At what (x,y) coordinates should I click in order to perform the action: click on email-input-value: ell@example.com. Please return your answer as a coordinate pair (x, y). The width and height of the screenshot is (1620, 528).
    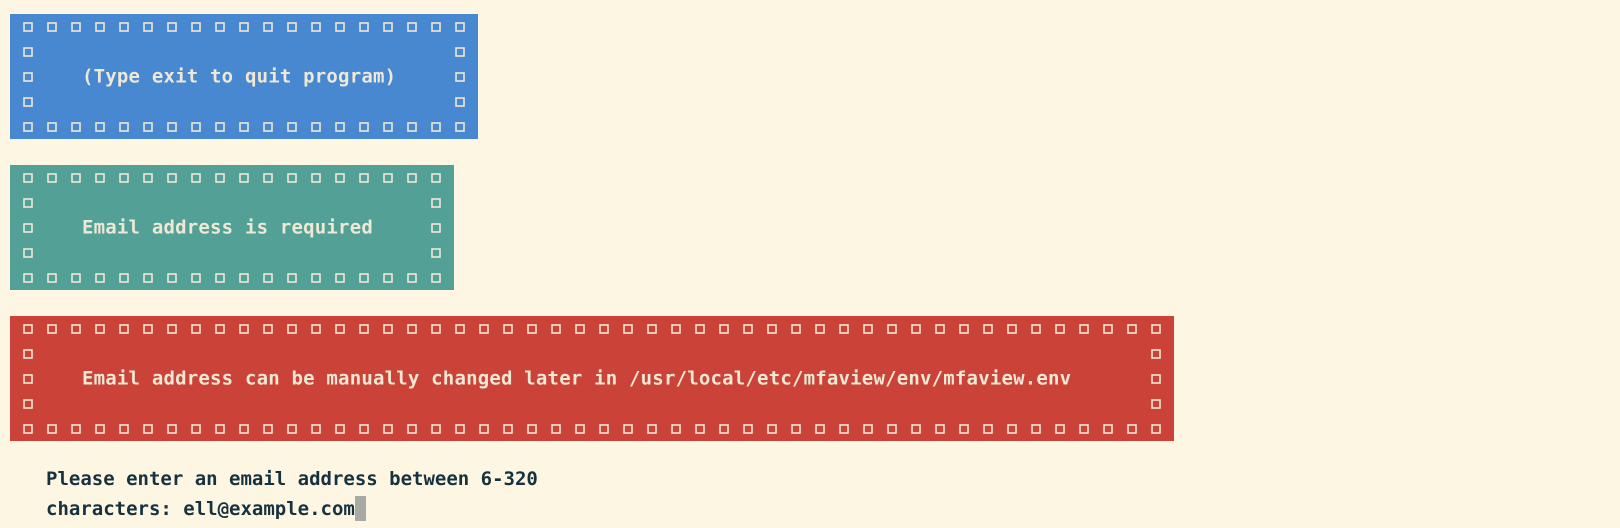
    Looking at the image, I should click on (269, 509).